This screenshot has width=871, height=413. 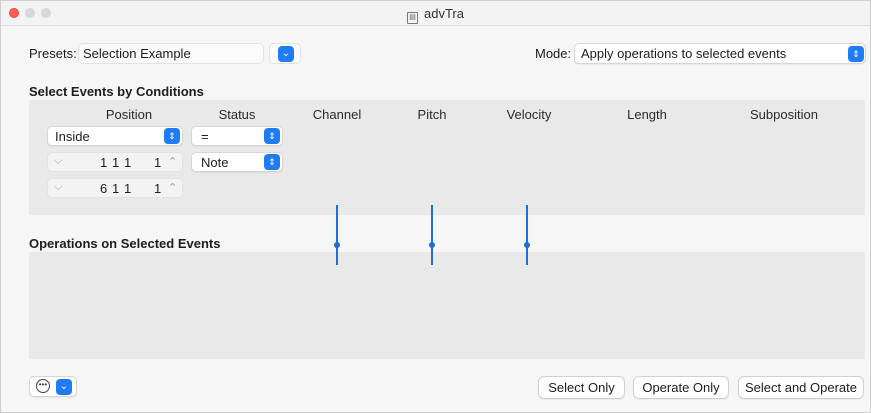 I want to click on window-title-text: advTra, so click(x=444, y=13).